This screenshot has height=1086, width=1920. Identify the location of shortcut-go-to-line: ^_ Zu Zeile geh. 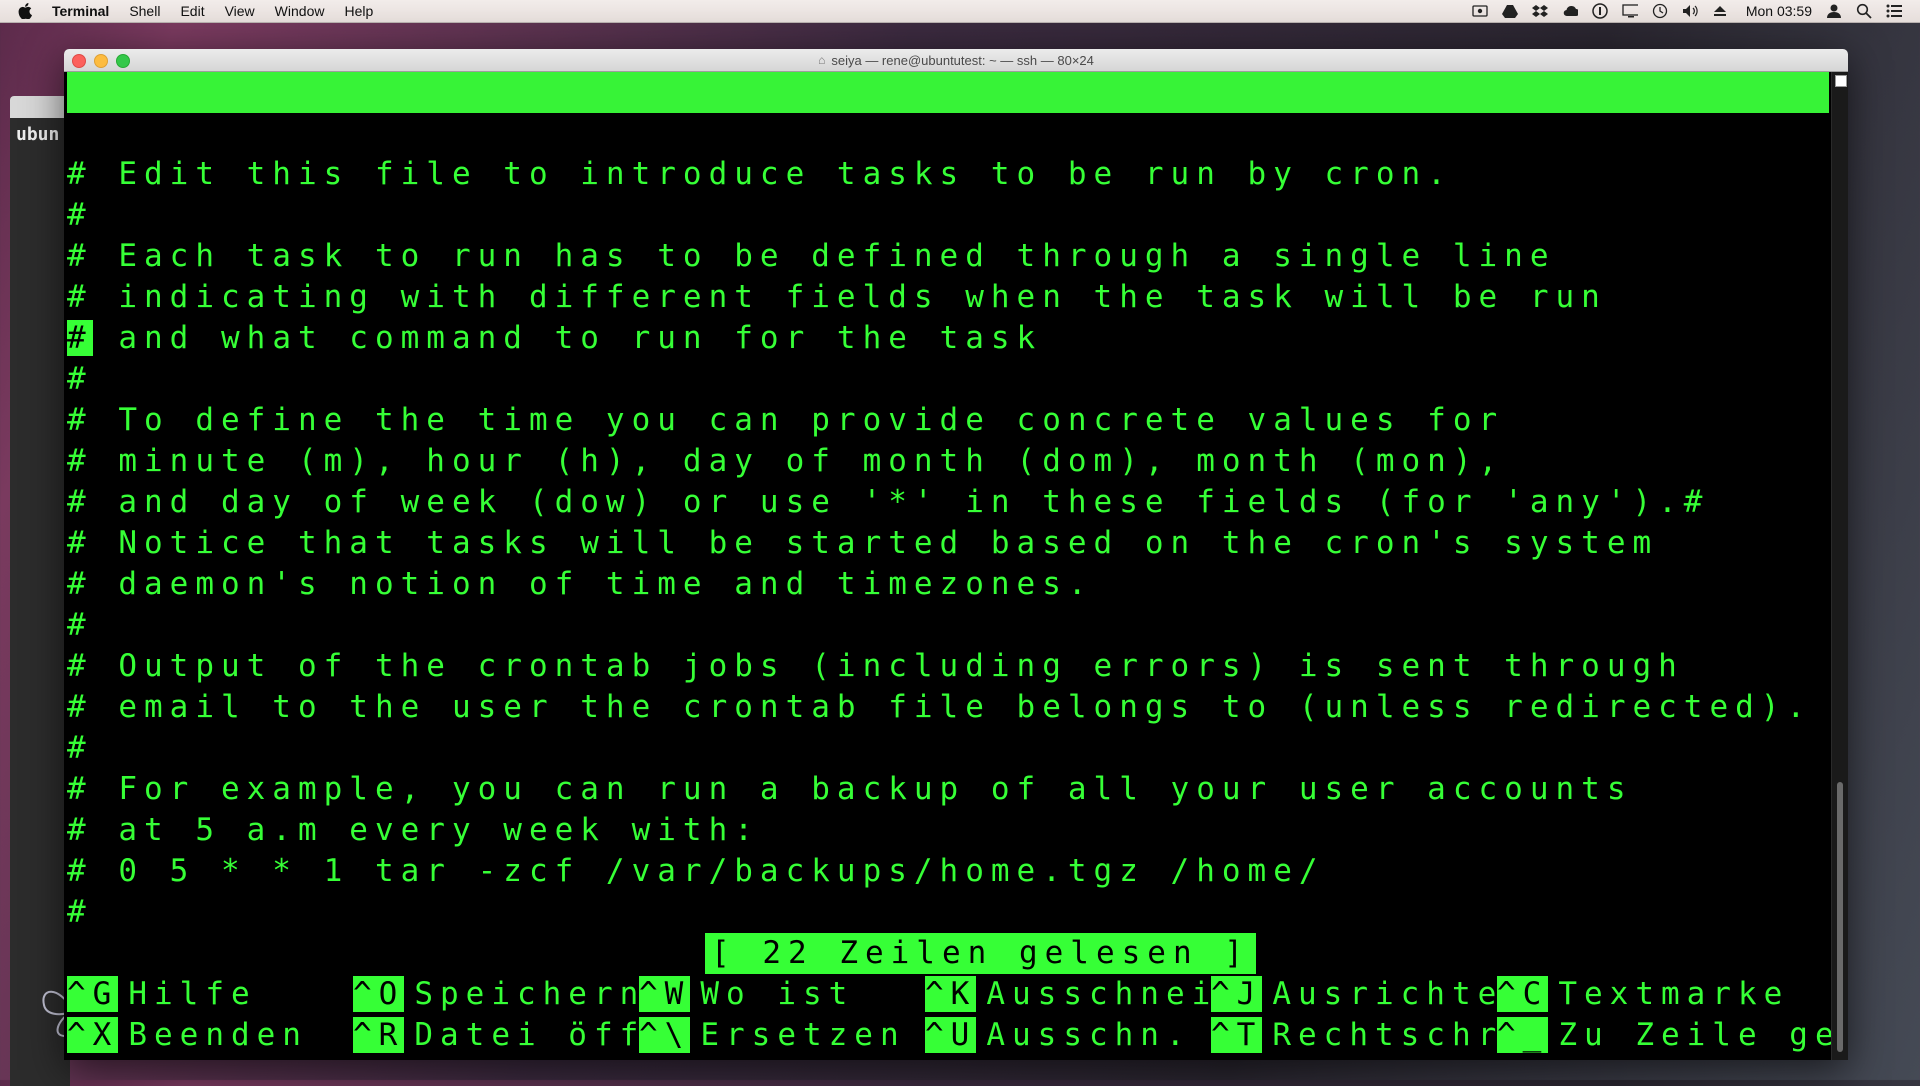
(1672, 1035).